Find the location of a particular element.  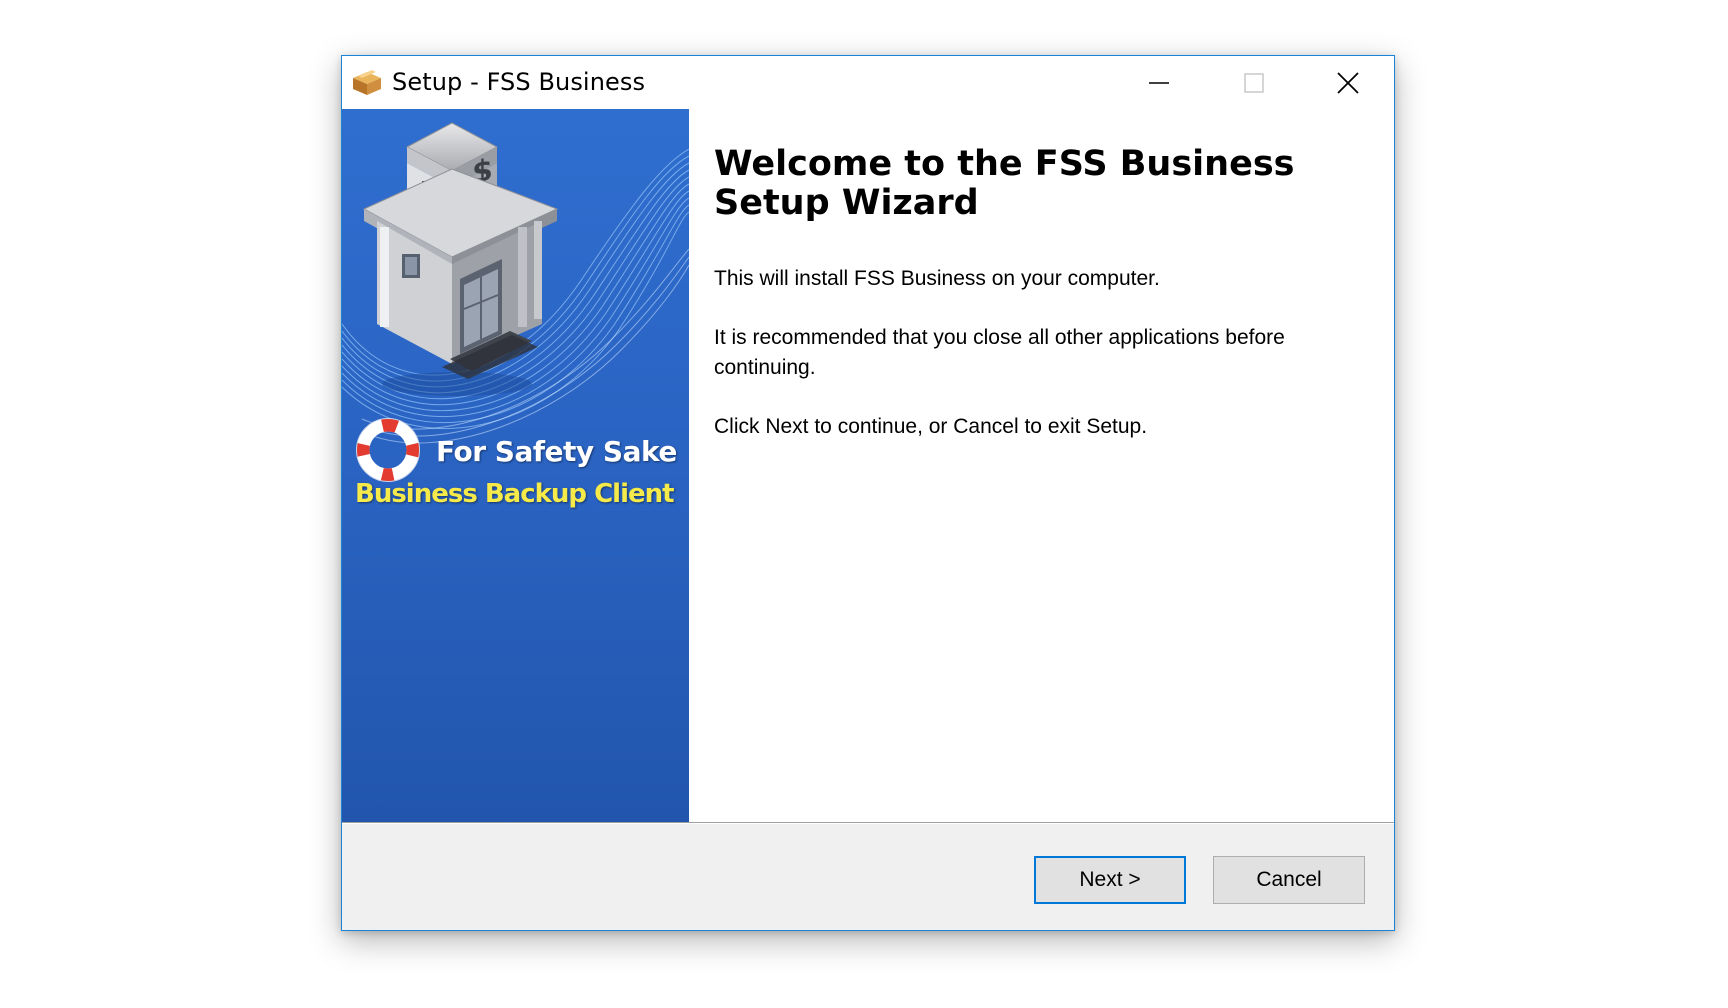

window-title: Setup - FSS Business is located at coordinates (519, 82).